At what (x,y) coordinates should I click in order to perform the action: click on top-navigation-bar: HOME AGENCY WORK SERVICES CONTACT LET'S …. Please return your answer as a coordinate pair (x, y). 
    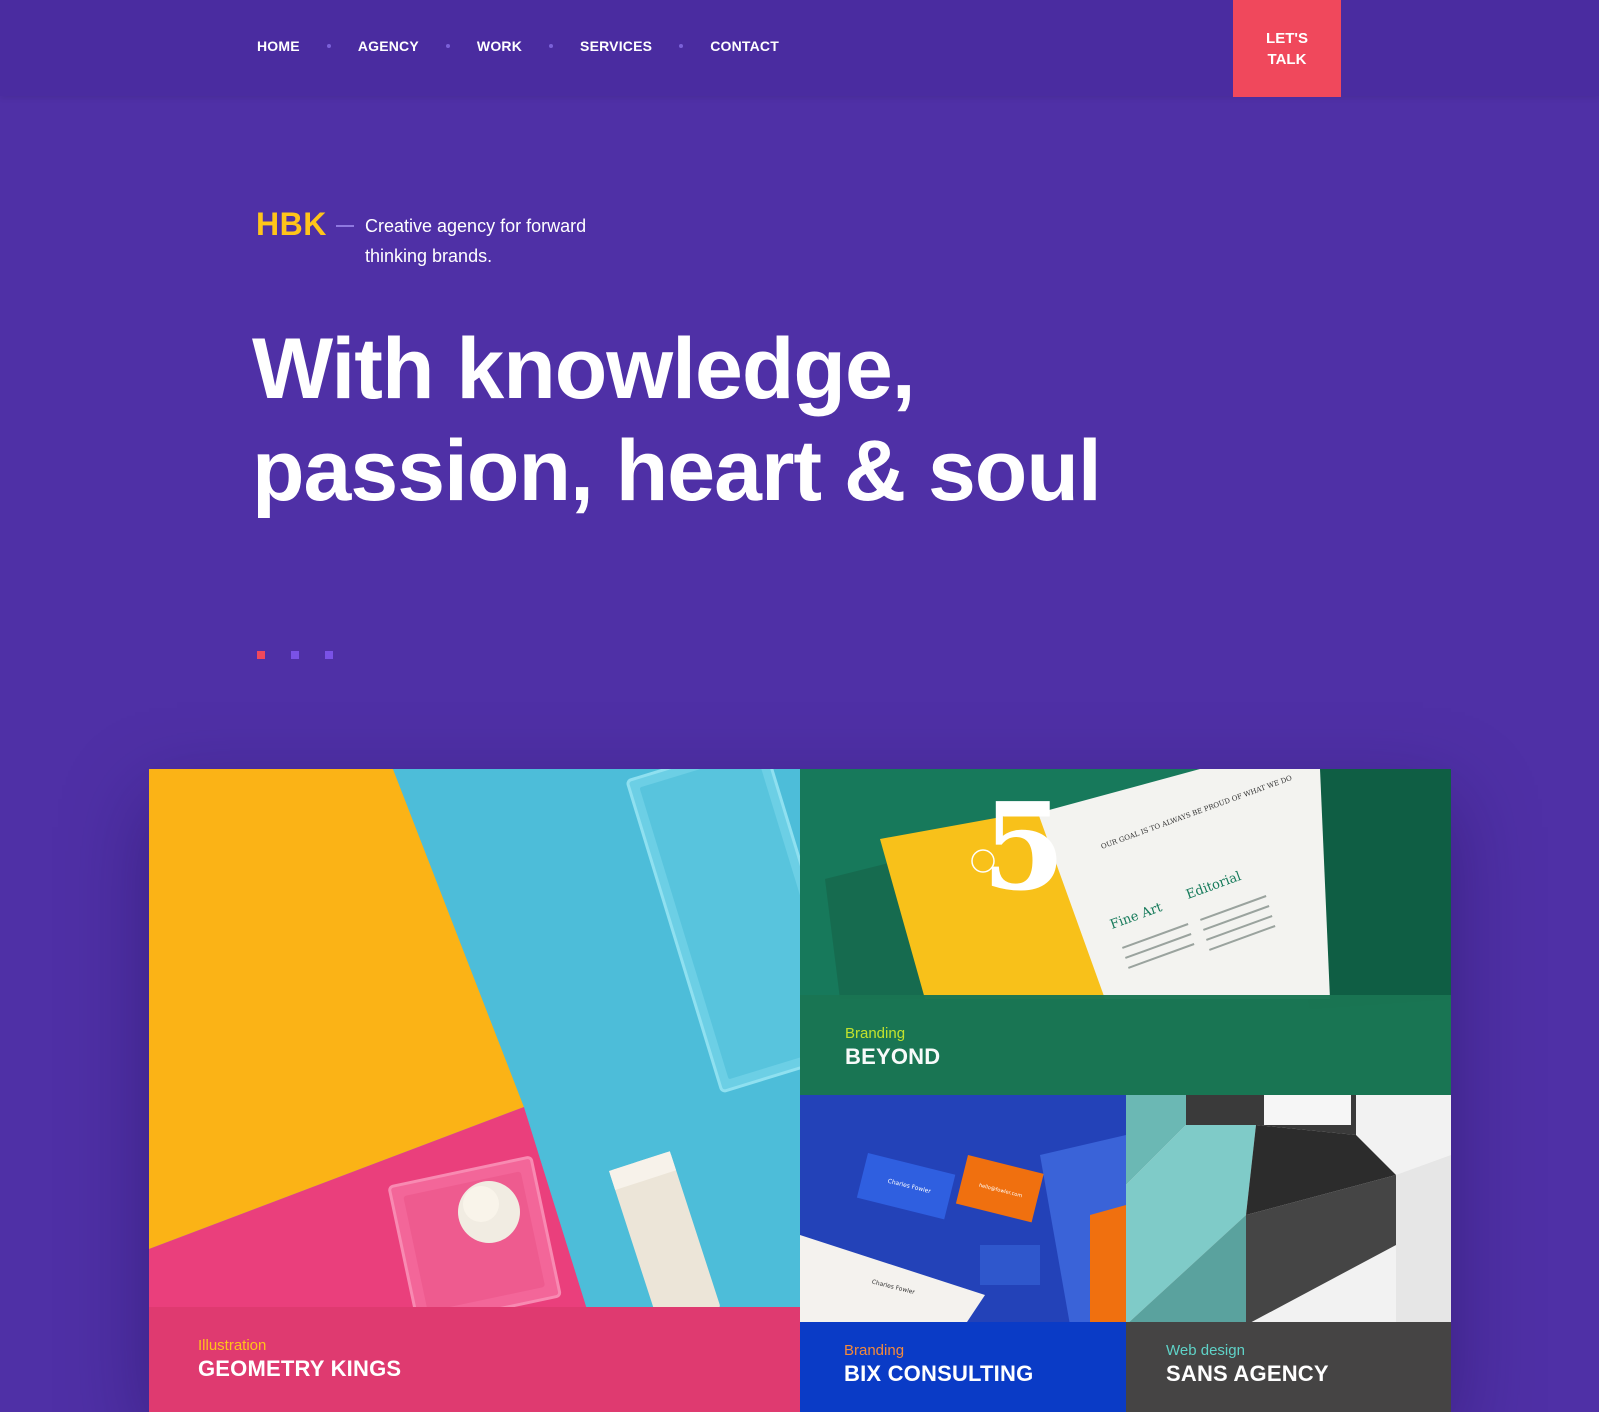
    Looking at the image, I should click on (799, 48).